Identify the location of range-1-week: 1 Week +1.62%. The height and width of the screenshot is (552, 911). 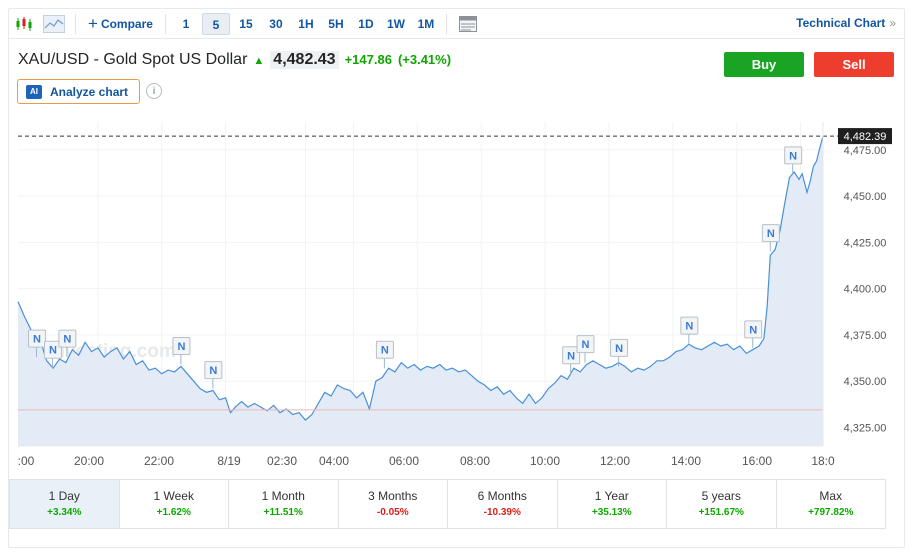
(174, 504).